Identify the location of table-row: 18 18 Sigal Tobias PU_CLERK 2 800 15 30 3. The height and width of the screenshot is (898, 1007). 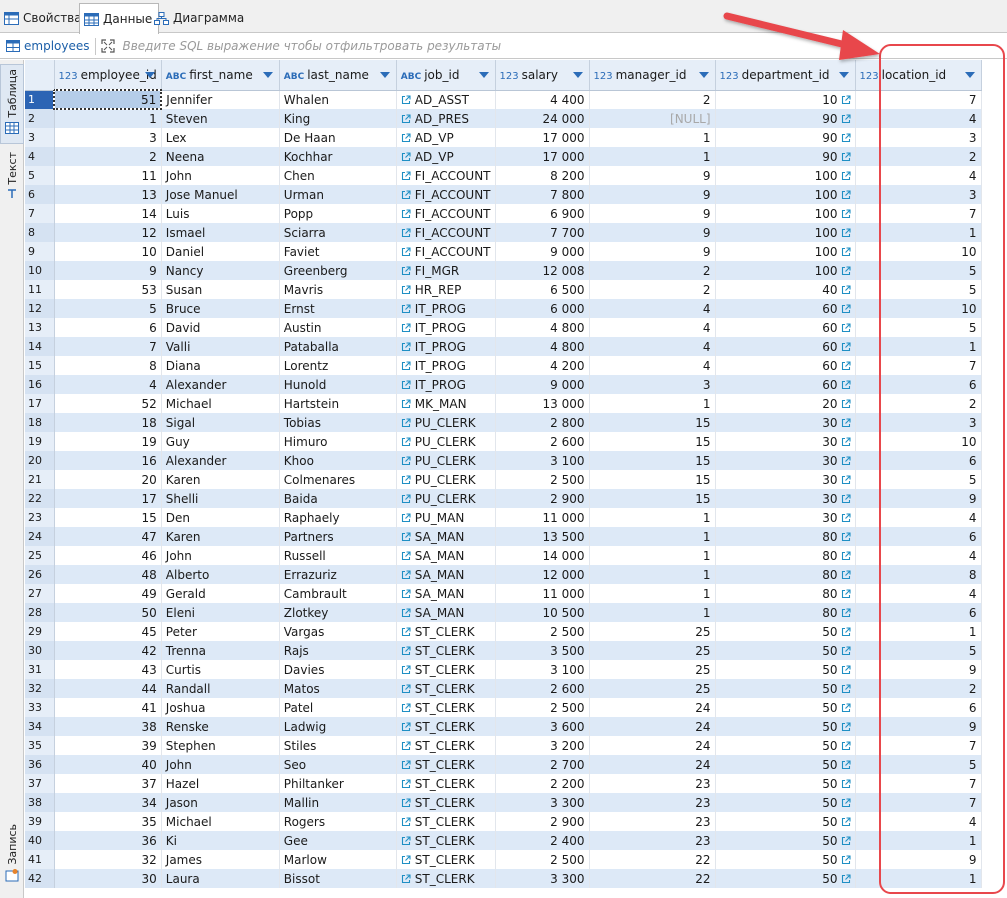
(503, 422).